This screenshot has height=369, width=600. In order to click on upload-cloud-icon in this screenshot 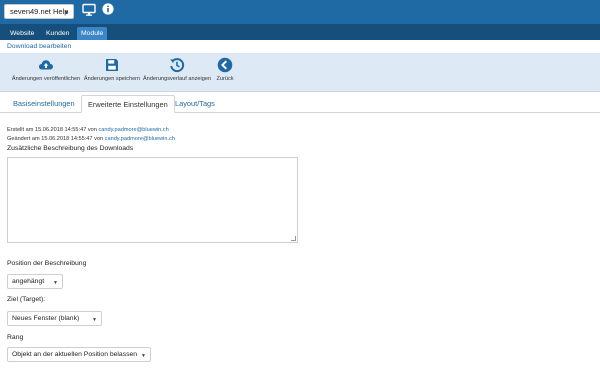, I will do `click(46, 65)`.